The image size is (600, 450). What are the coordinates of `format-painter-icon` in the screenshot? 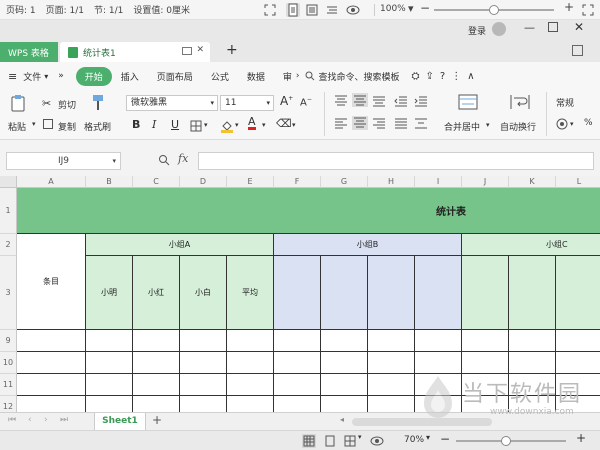 It's located at (98, 103).